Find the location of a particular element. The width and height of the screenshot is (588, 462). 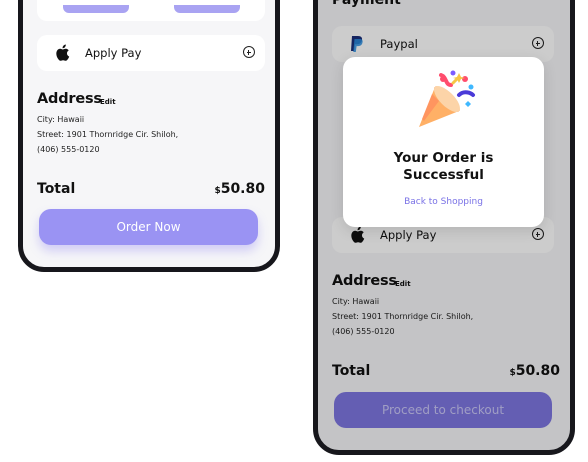

back-to-shopping-link: Back to Shopping is located at coordinates (443, 202).